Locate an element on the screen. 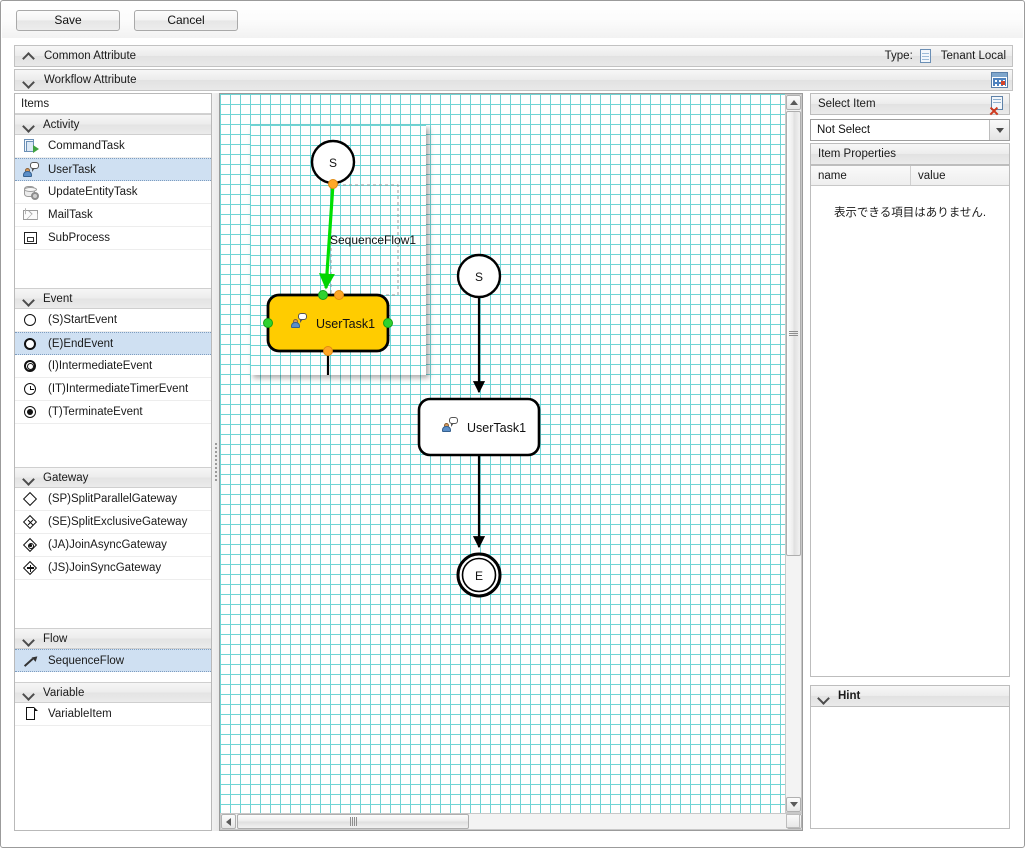 This screenshot has height=848, width=1025. item-usertask: UserTask is located at coordinates (113, 169).